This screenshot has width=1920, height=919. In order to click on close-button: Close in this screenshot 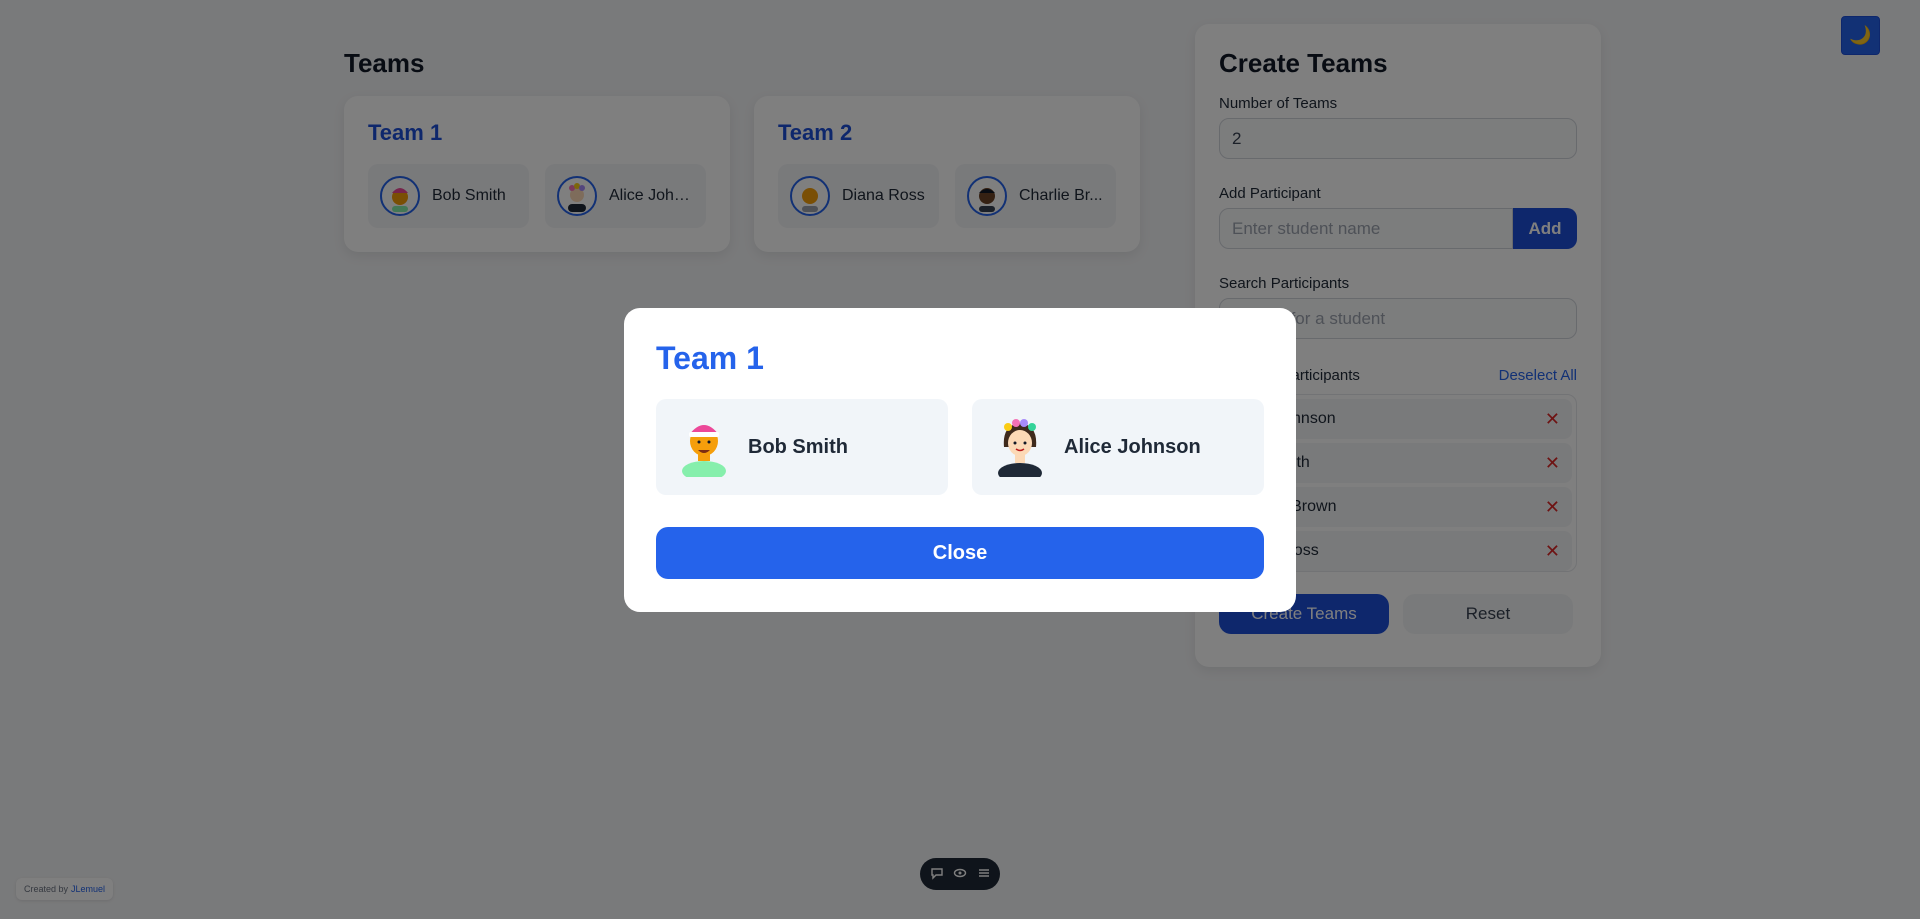, I will do `click(960, 553)`.